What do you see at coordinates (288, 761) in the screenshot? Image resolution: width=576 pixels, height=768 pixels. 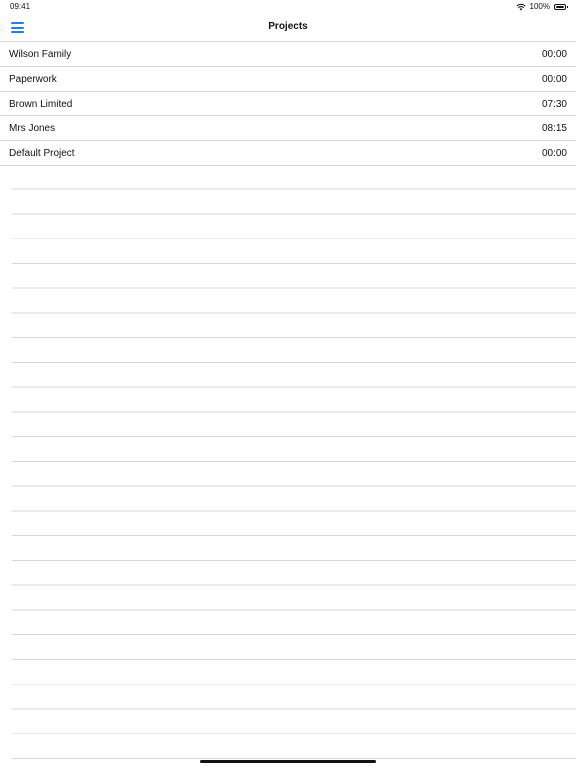 I see `home-indicator` at bounding box center [288, 761].